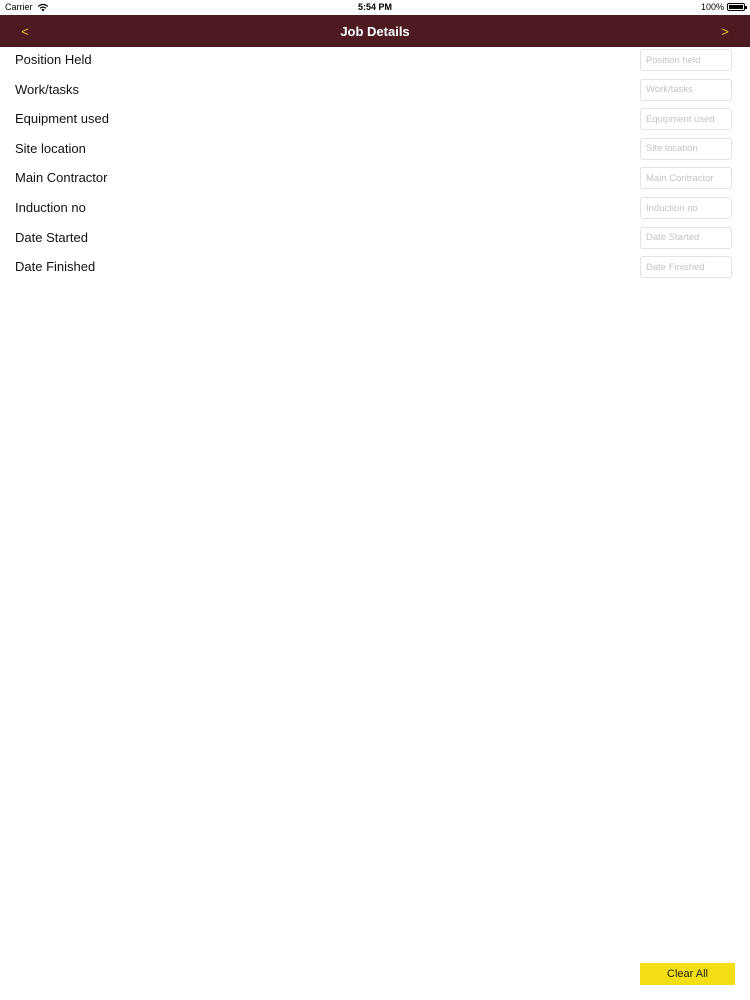 The height and width of the screenshot is (1000, 750). Describe the element at coordinates (50, 148) in the screenshot. I see `site-location-label: Site location` at that location.